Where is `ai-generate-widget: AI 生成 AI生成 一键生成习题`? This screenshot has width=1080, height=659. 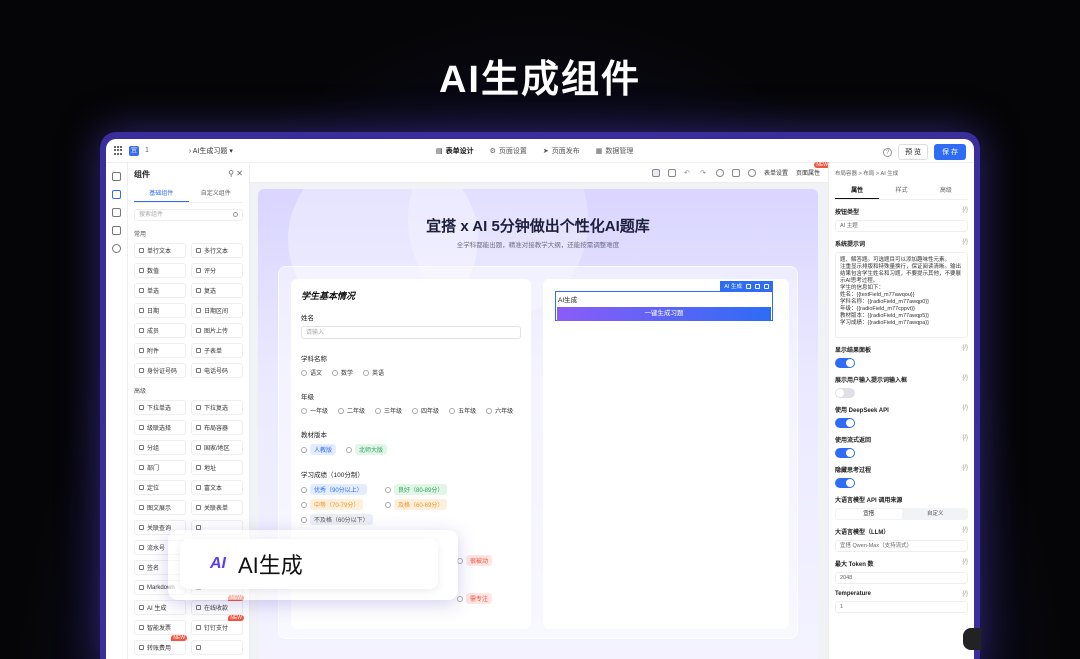
ai-generate-widget: AI 生成 AI生成 一键生成习题 is located at coordinates (664, 301).